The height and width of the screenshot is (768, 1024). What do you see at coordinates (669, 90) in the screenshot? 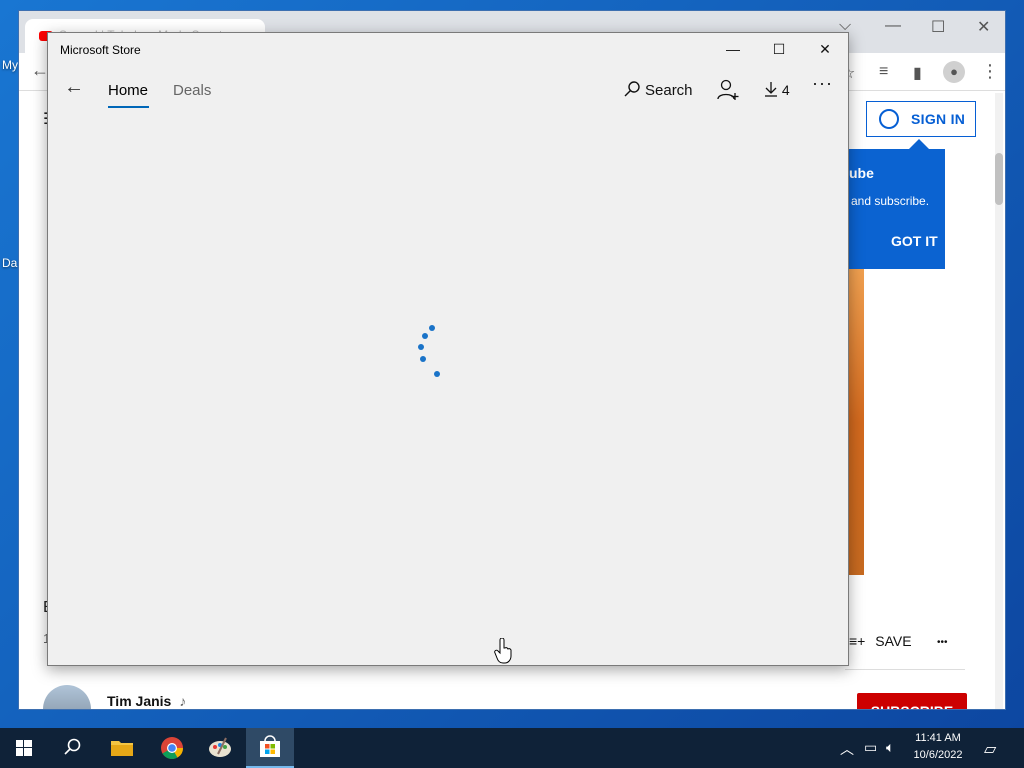
I see `search-label: Search` at bounding box center [669, 90].